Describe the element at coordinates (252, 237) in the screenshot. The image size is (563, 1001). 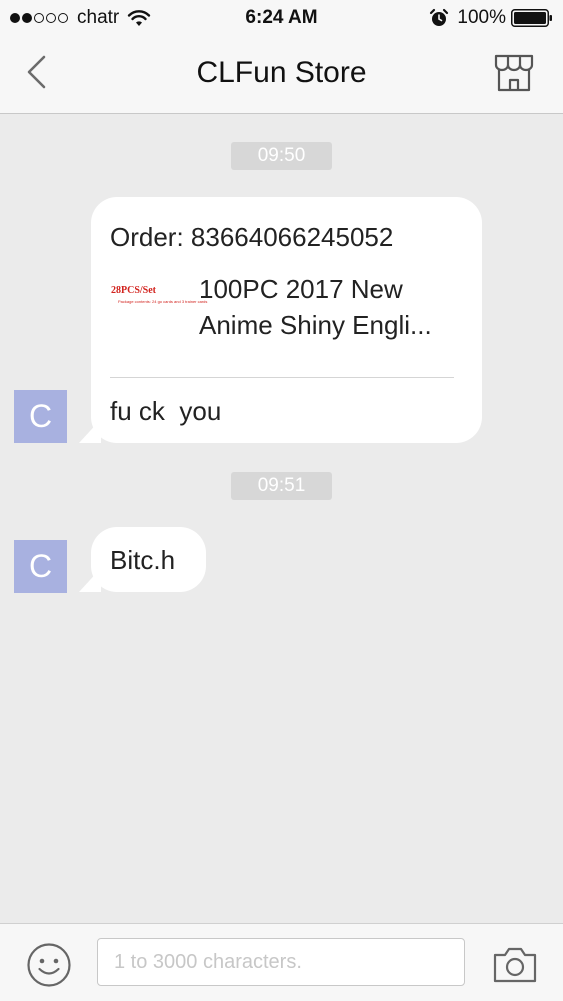
I see `order-number: Order: 83664066245052` at that location.